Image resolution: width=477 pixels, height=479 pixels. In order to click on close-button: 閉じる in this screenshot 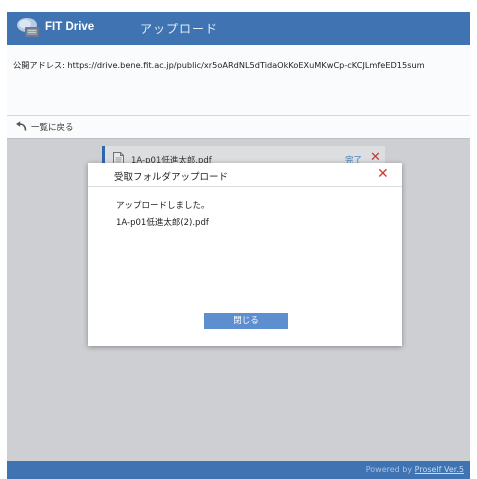, I will do `click(246, 321)`.